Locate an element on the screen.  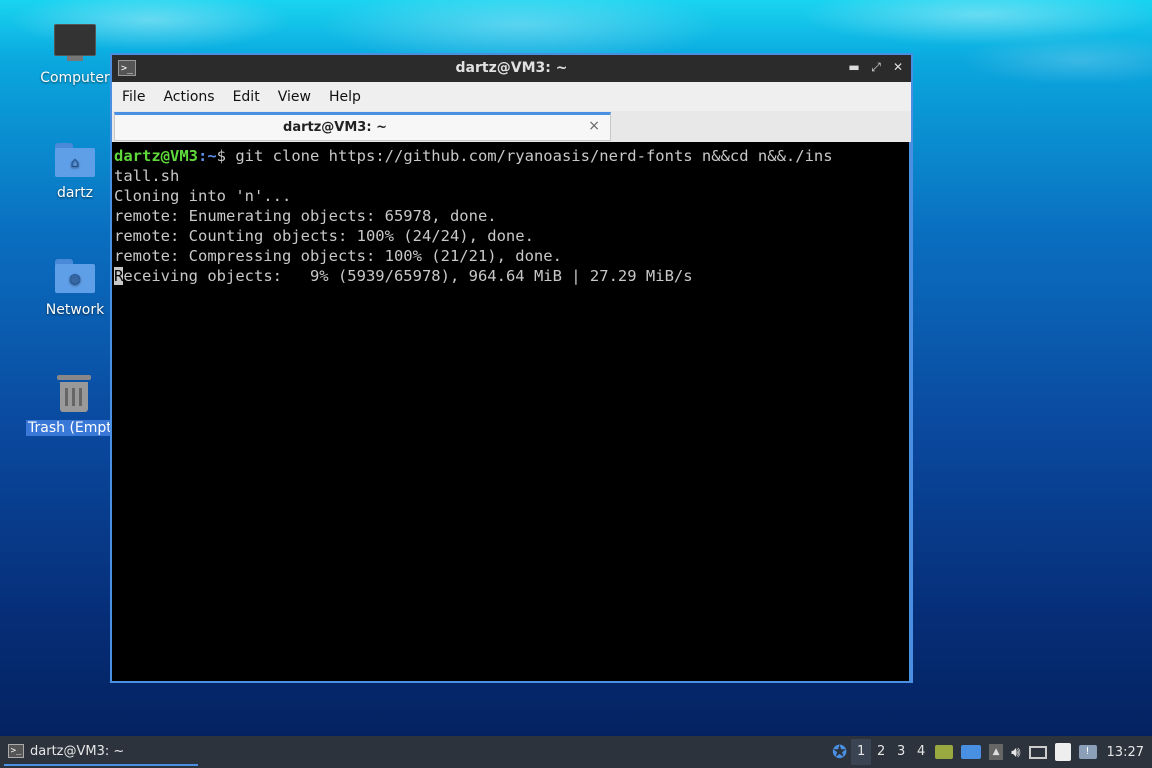
volume-icon: 🔊︎ is located at coordinates (1015, 752).